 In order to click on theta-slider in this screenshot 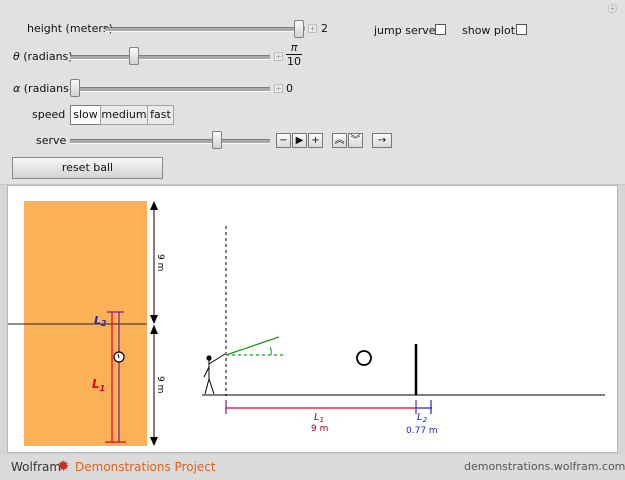, I will do `click(170, 57)`.